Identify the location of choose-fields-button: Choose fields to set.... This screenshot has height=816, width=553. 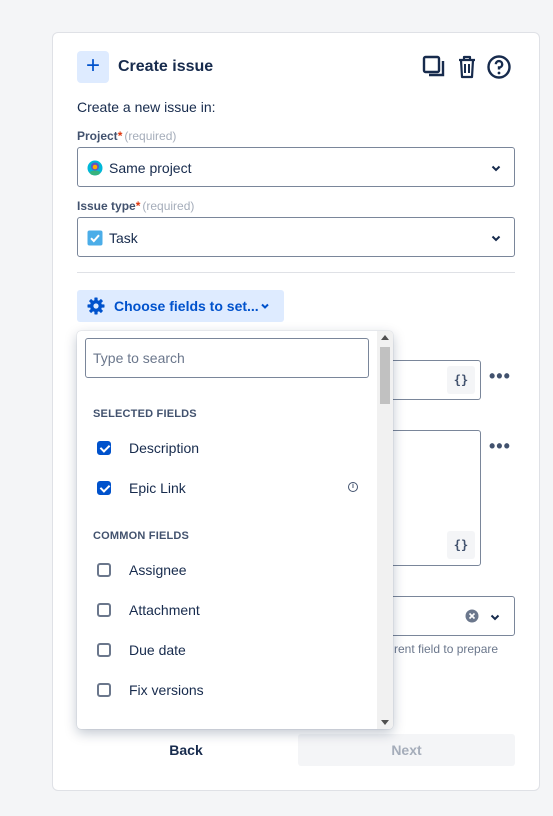
(180, 306).